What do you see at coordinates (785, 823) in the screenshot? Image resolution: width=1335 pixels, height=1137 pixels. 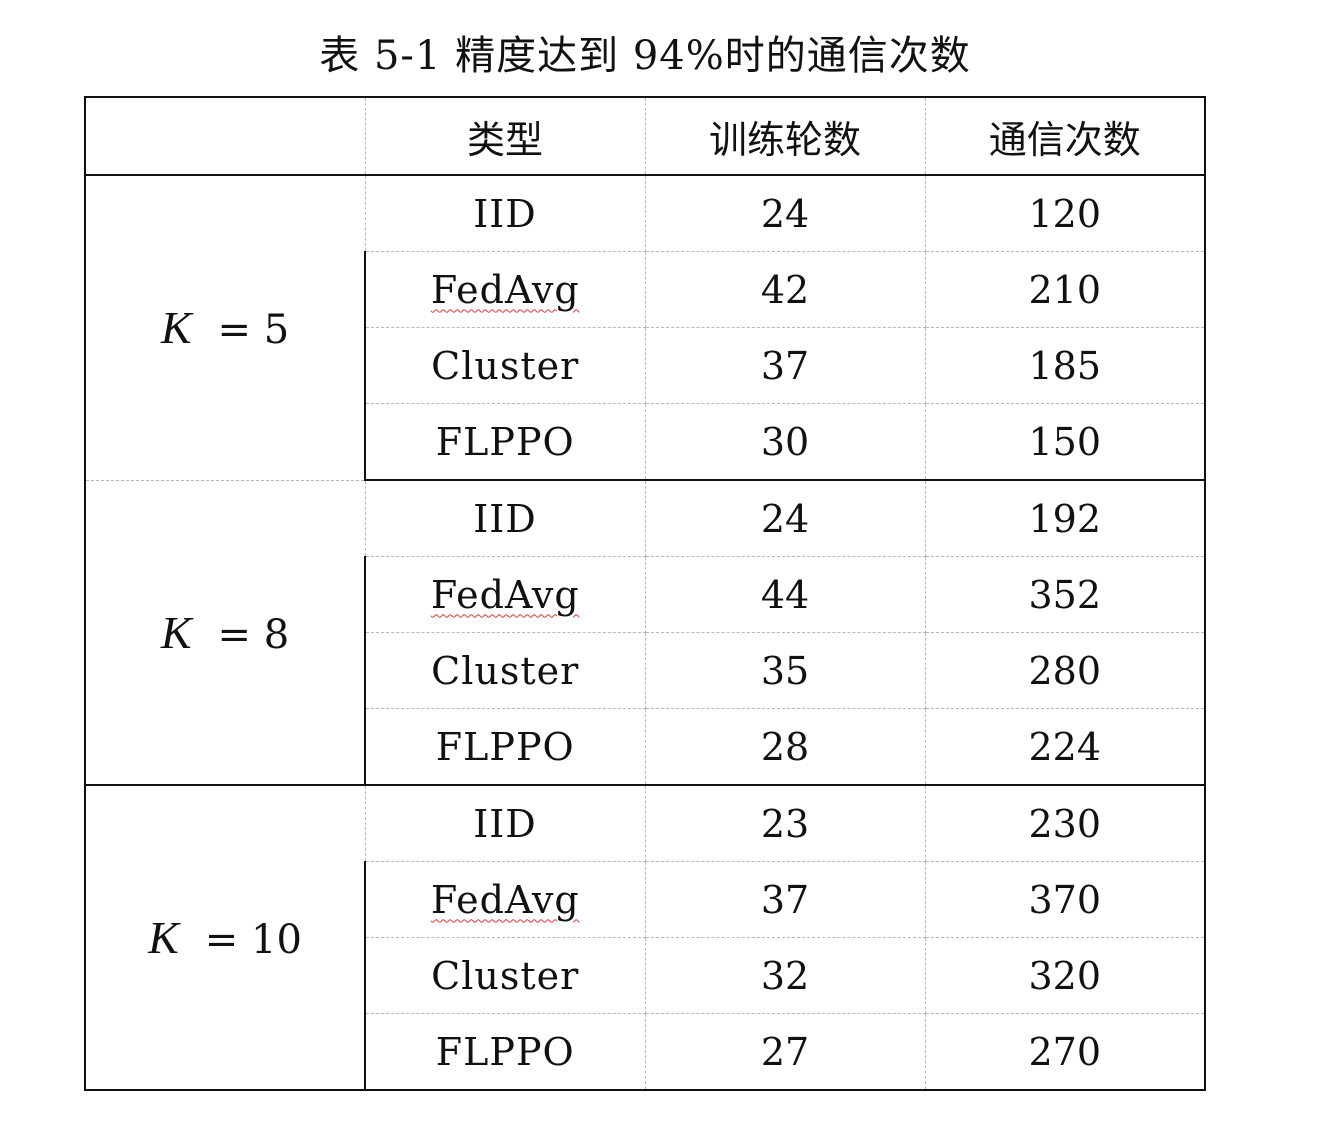 I see `rounds-cell: 23` at bounding box center [785, 823].